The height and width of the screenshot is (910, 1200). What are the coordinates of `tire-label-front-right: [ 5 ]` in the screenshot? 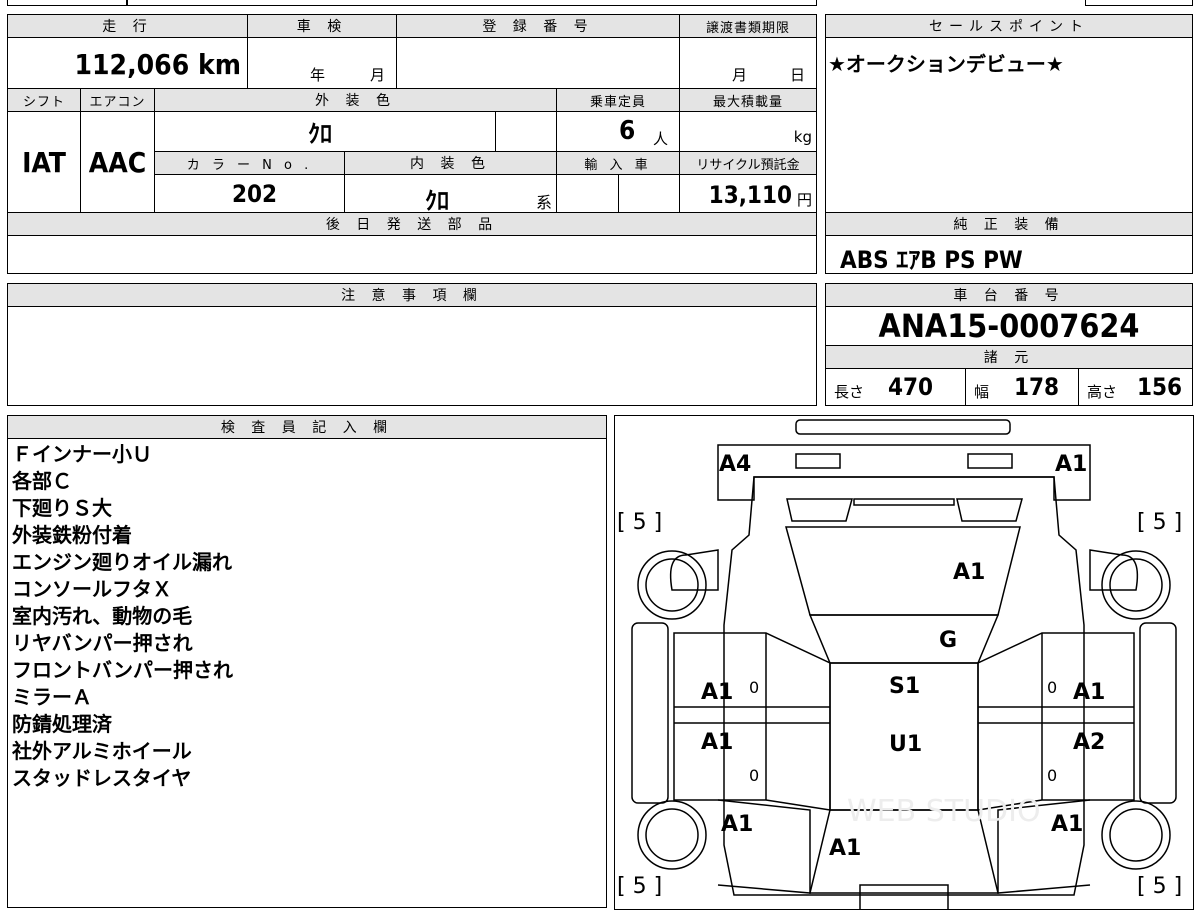 It's located at (1160, 522).